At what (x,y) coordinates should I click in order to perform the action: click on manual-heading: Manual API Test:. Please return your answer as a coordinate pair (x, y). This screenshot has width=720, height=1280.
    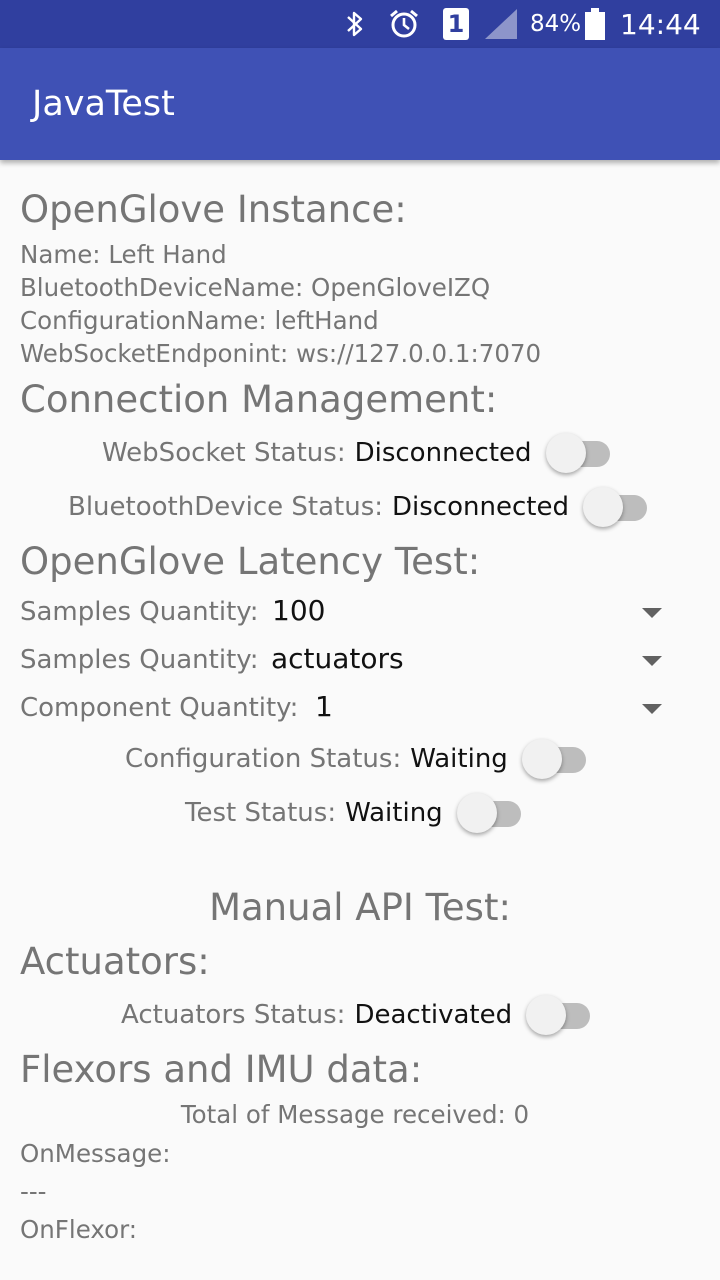
    Looking at the image, I should click on (360, 907).